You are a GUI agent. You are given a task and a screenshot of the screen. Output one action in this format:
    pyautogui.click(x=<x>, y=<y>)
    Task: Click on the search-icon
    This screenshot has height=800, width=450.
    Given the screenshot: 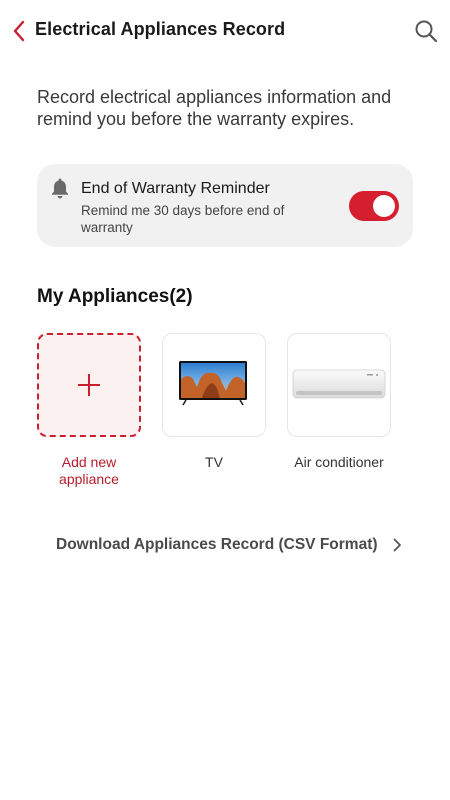 What is the action you would take?
    pyautogui.click(x=426, y=31)
    